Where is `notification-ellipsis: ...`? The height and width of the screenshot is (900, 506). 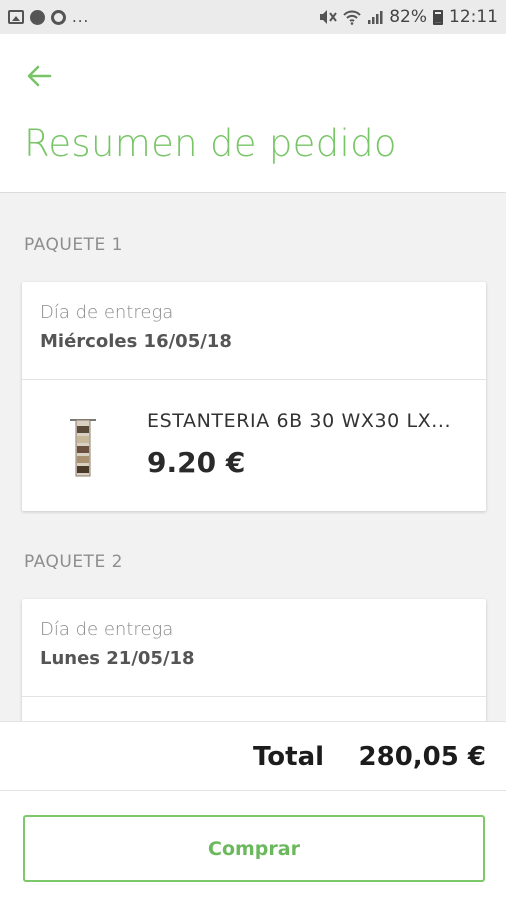
notification-ellipsis: ... is located at coordinates (81, 17).